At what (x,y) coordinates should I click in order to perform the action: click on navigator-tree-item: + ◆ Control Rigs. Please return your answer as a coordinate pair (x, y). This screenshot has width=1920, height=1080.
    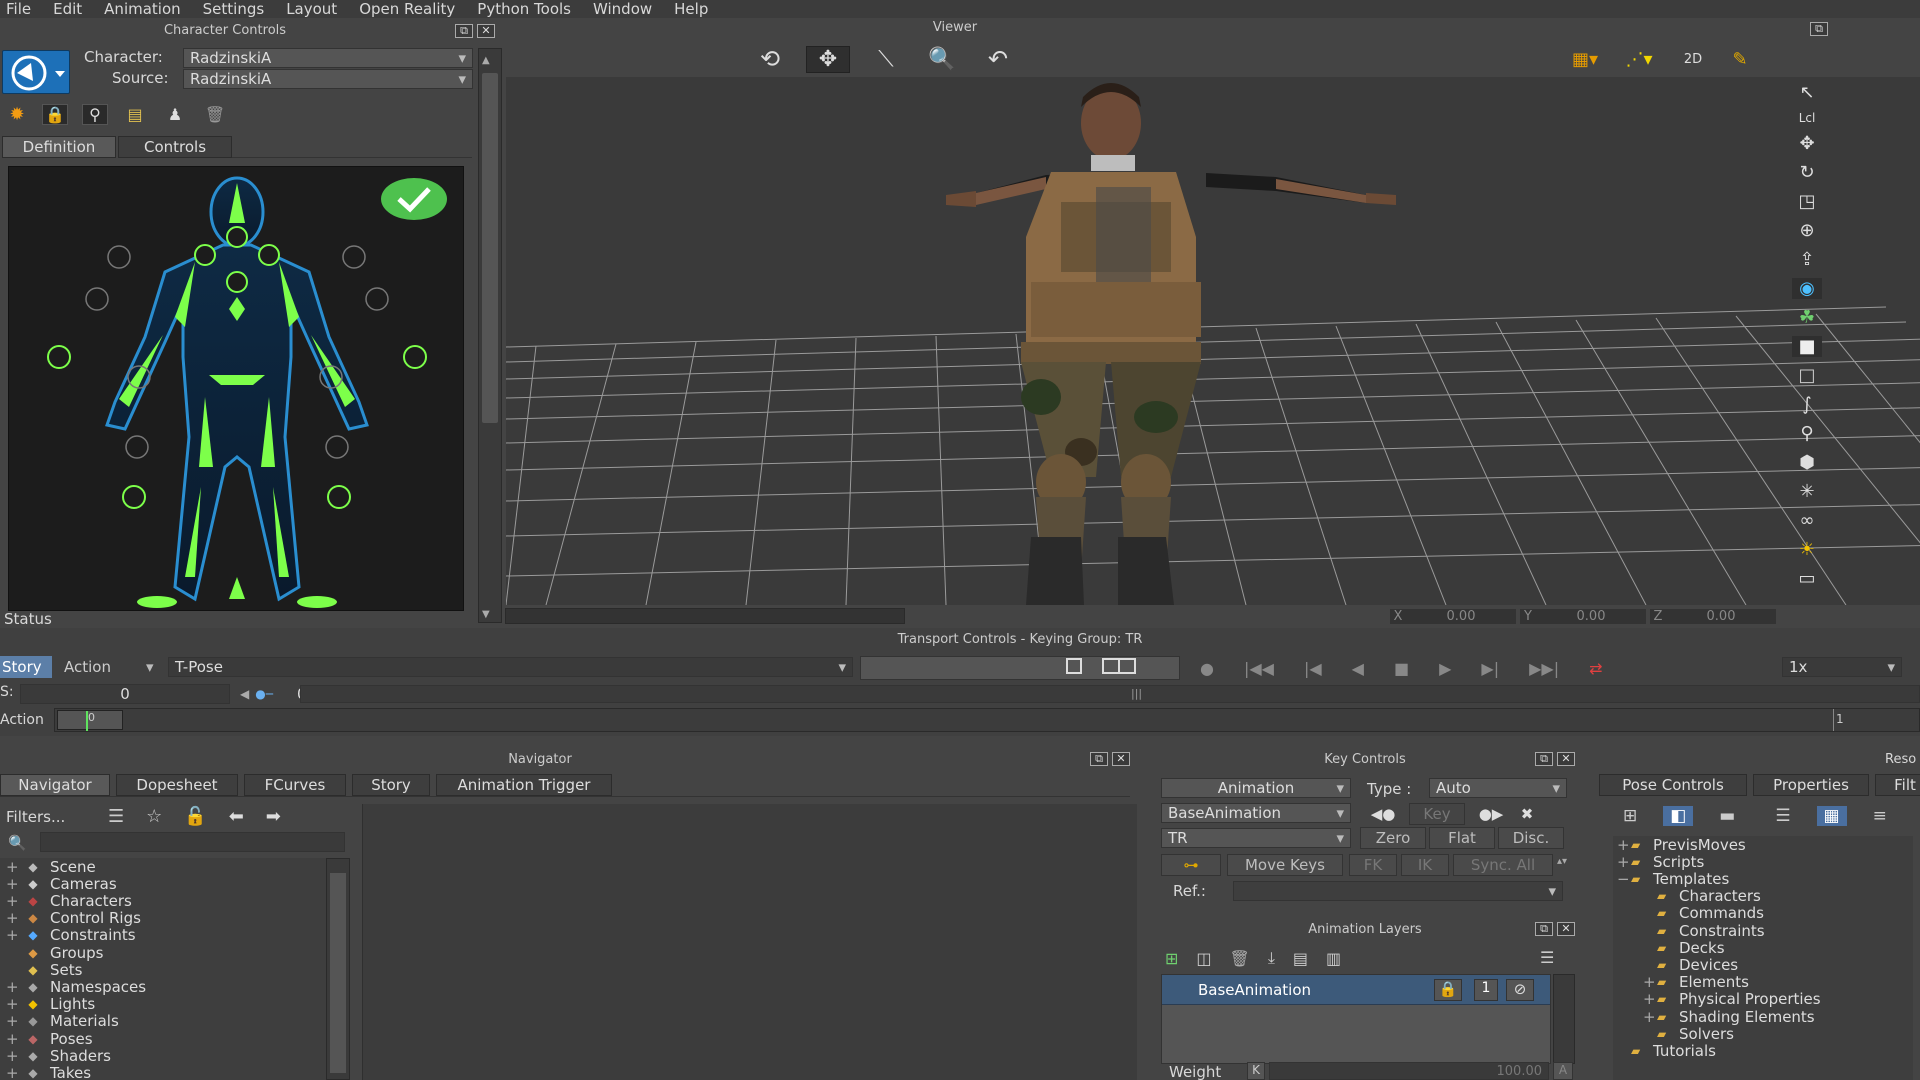
    Looking at the image, I should click on (70, 918).